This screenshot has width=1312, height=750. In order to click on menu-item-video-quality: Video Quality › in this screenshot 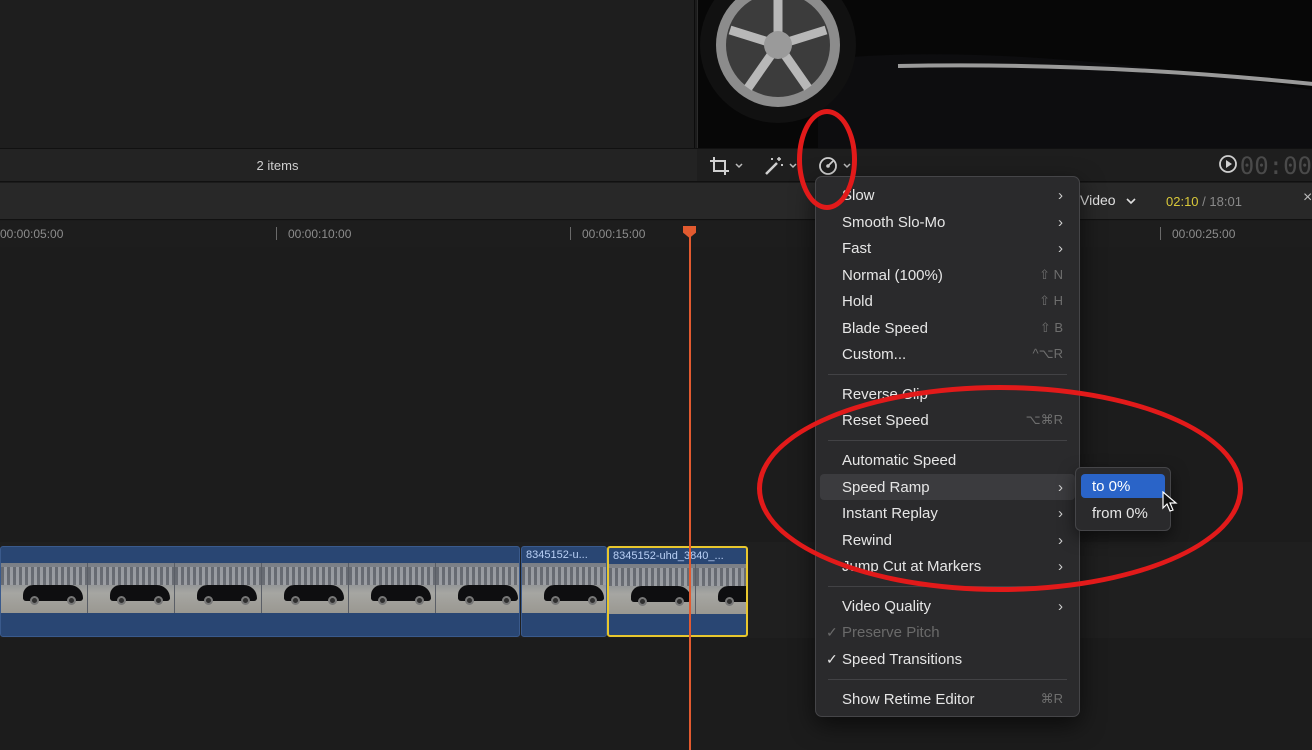, I will do `click(947, 606)`.